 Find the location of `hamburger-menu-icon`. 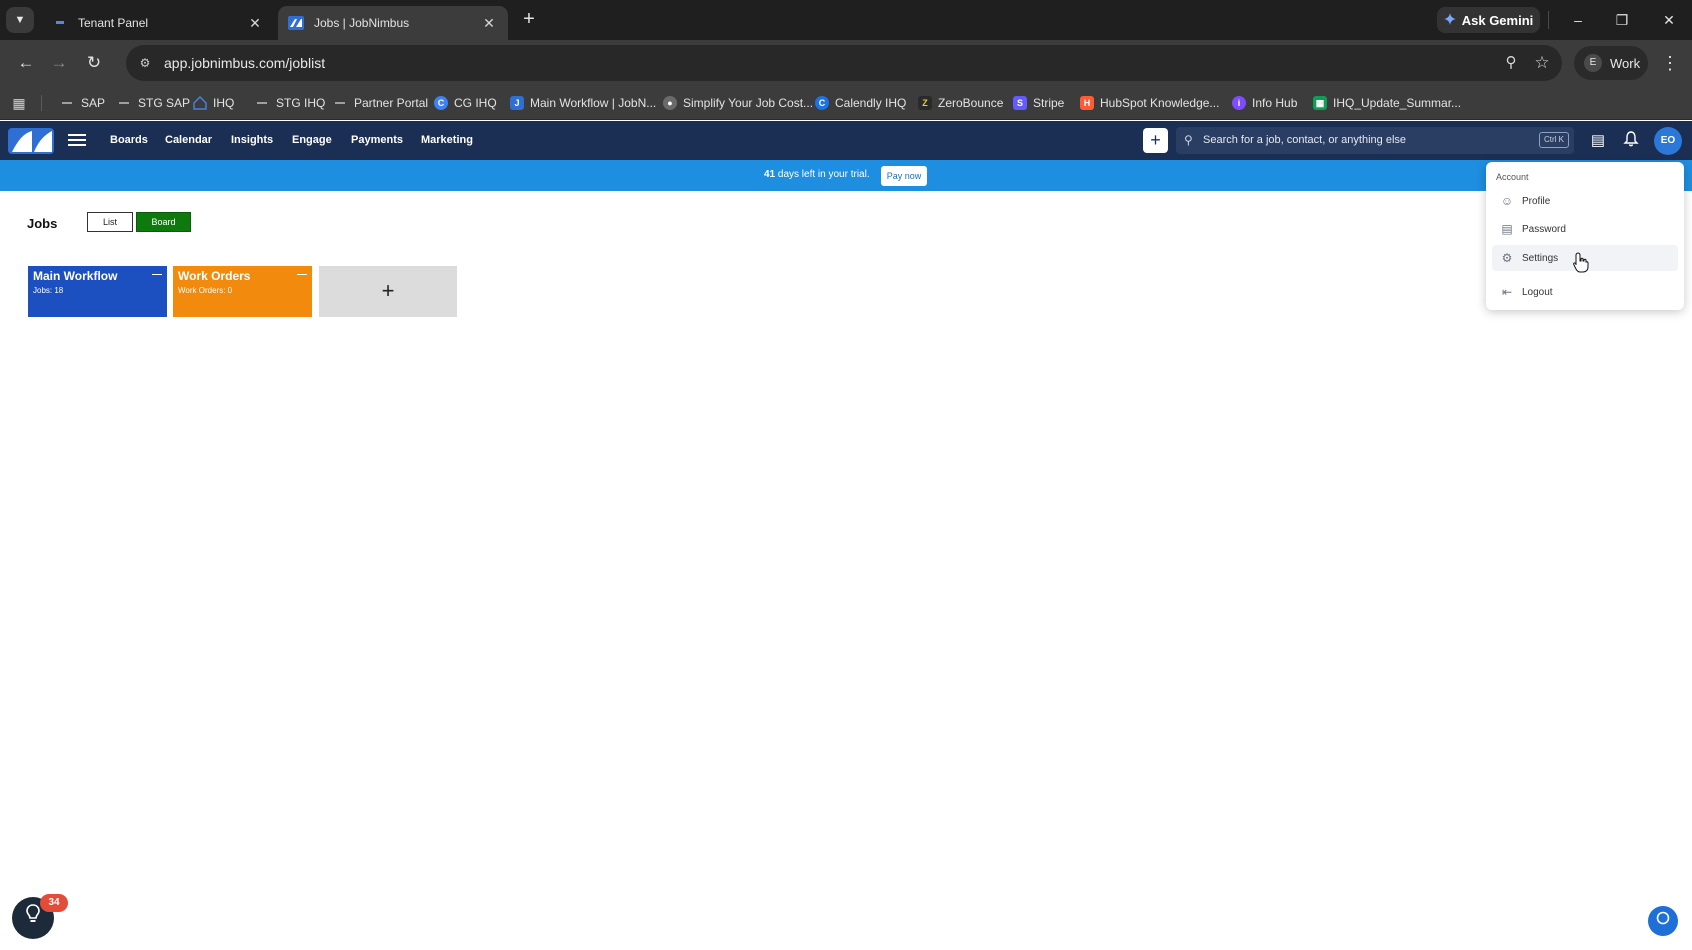

hamburger-menu-icon is located at coordinates (77, 140).